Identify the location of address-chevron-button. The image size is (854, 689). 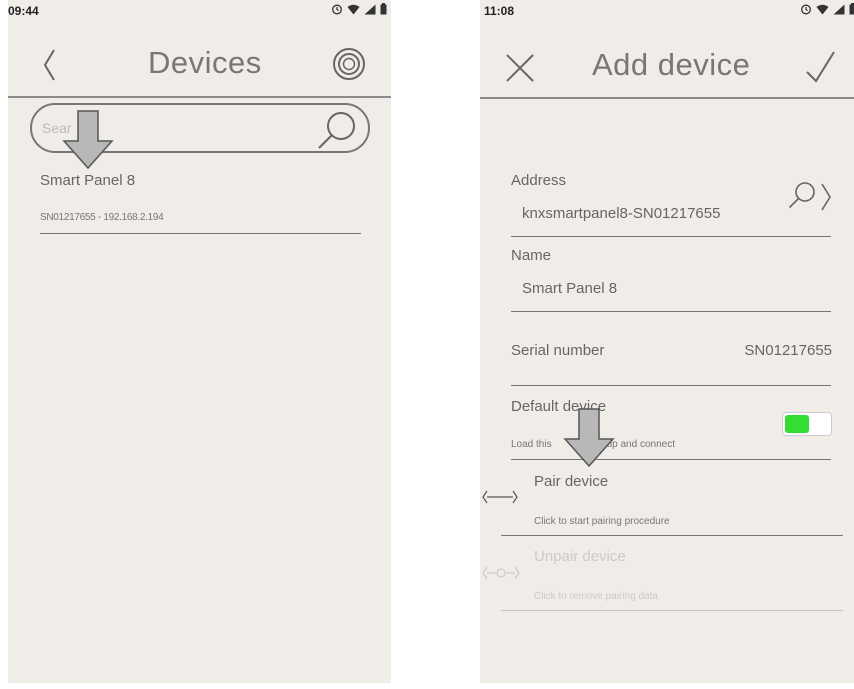
(826, 199).